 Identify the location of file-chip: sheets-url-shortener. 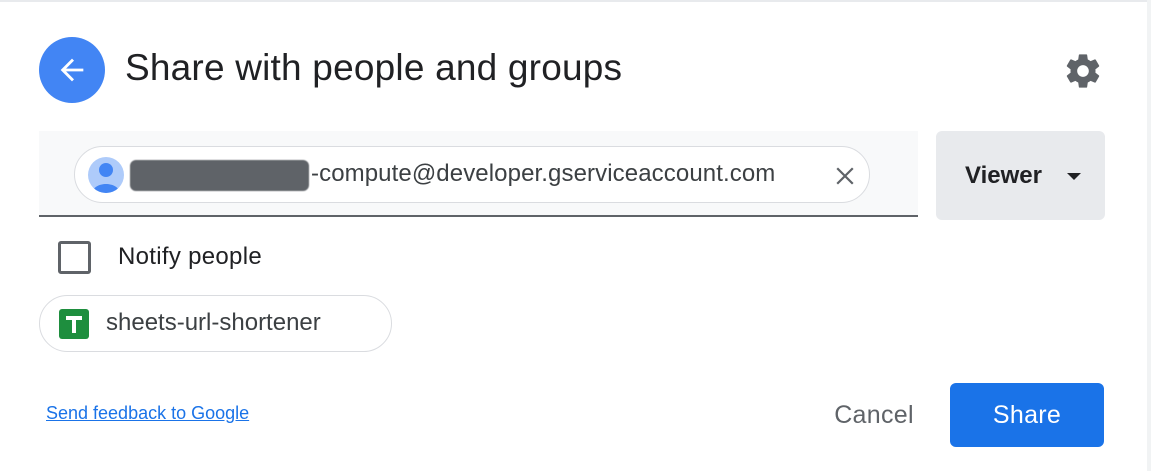
(215, 323).